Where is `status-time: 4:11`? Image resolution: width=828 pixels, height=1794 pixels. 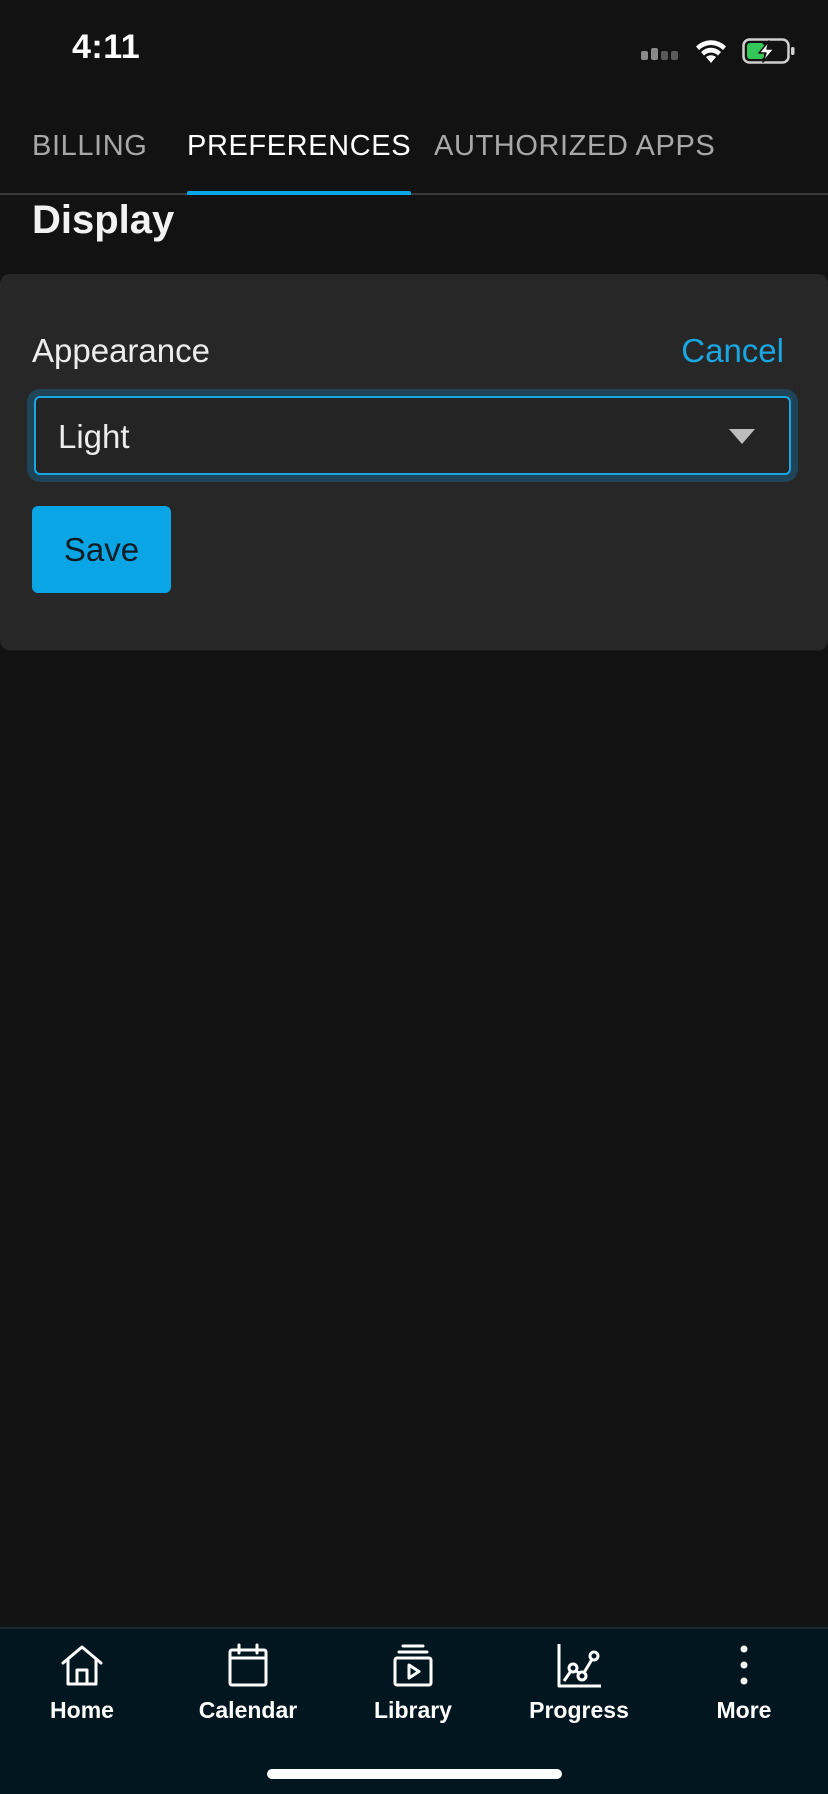 status-time: 4:11 is located at coordinates (106, 47).